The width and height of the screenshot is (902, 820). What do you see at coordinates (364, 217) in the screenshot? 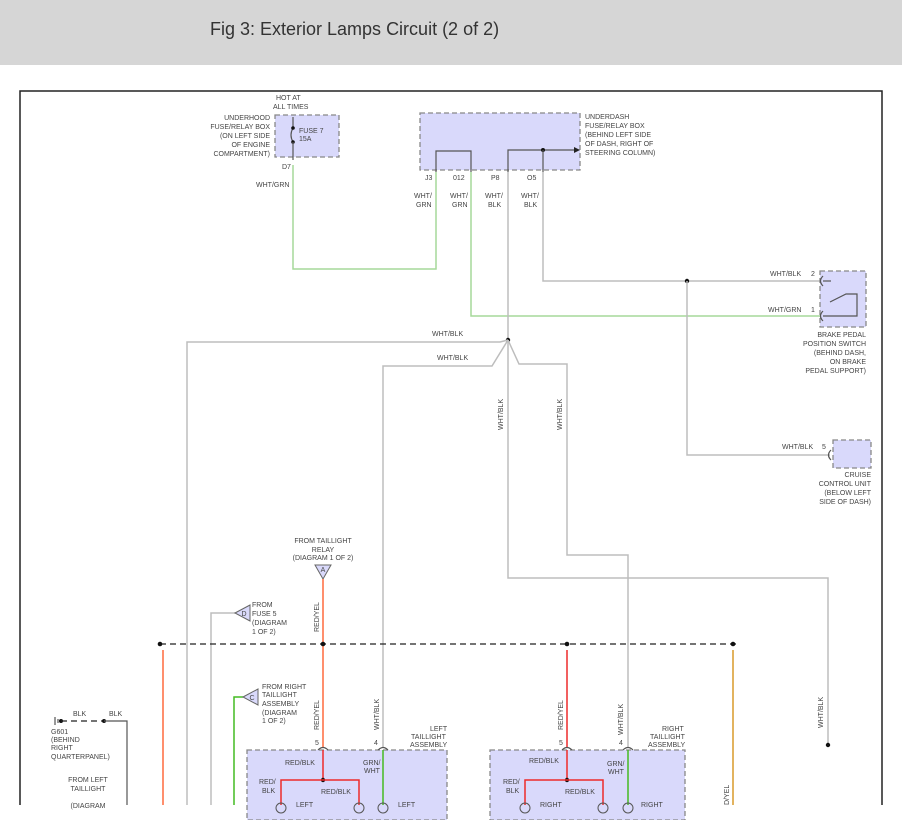
I see `wire-wht-grn-d7` at bounding box center [364, 217].